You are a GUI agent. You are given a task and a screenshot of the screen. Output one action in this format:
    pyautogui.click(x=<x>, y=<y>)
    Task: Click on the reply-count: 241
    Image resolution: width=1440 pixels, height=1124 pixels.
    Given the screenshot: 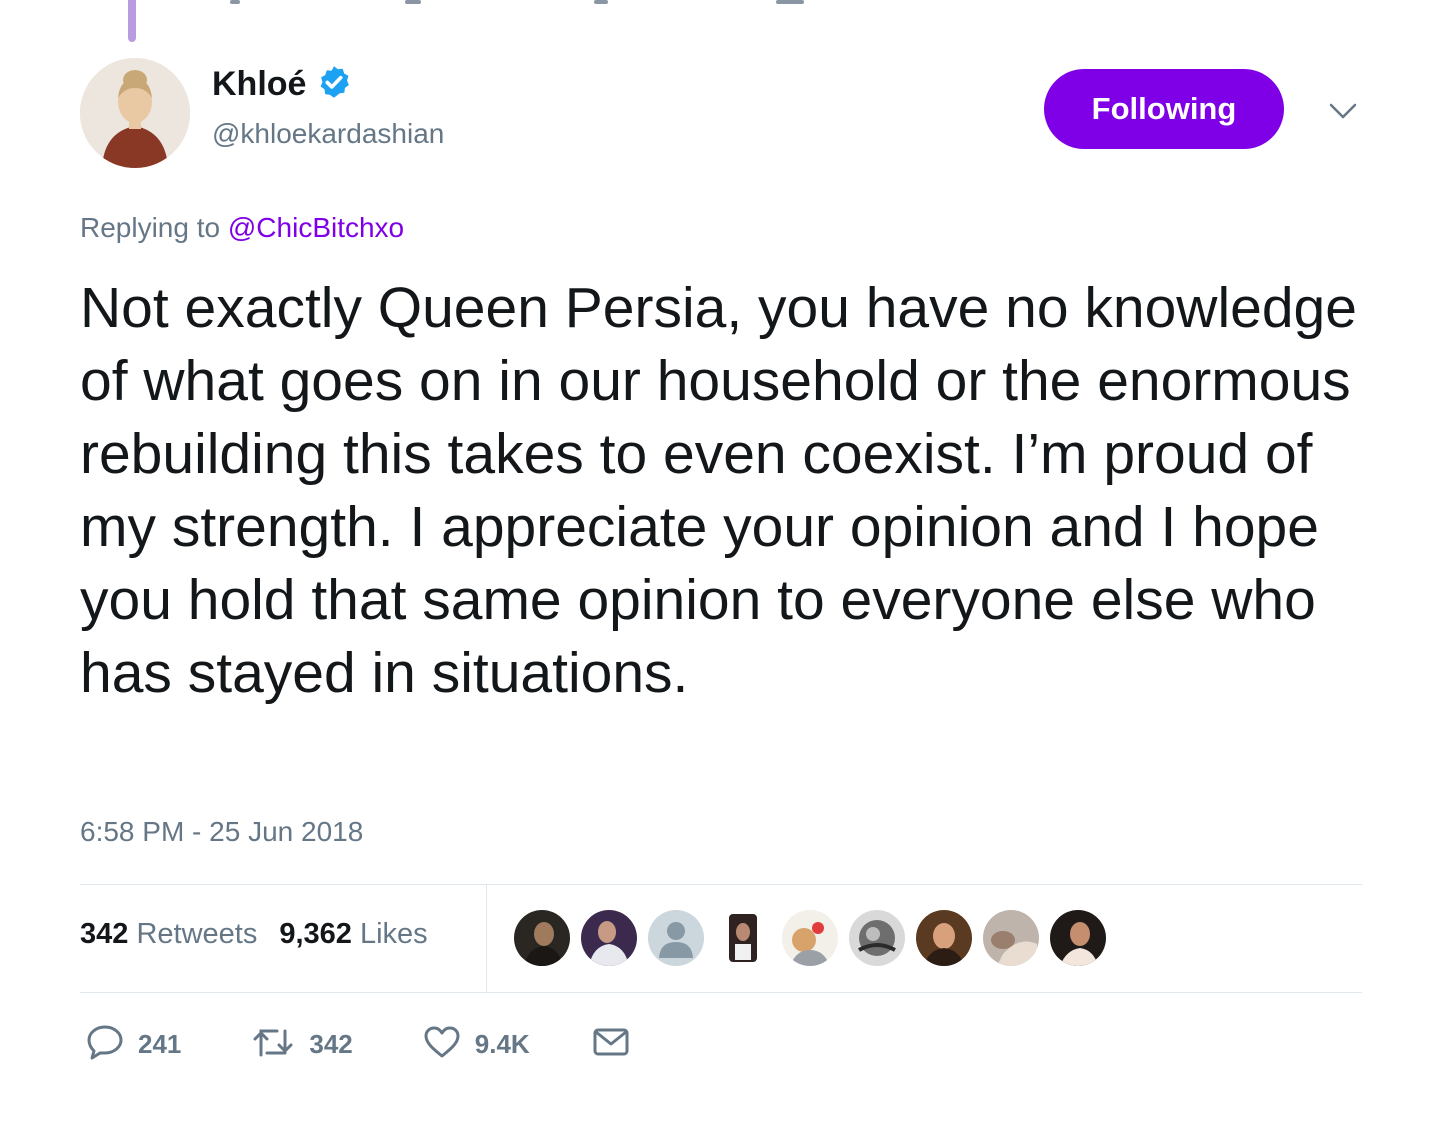 What is the action you would take?
    pyautogui.click(x=160, y=1044)
    